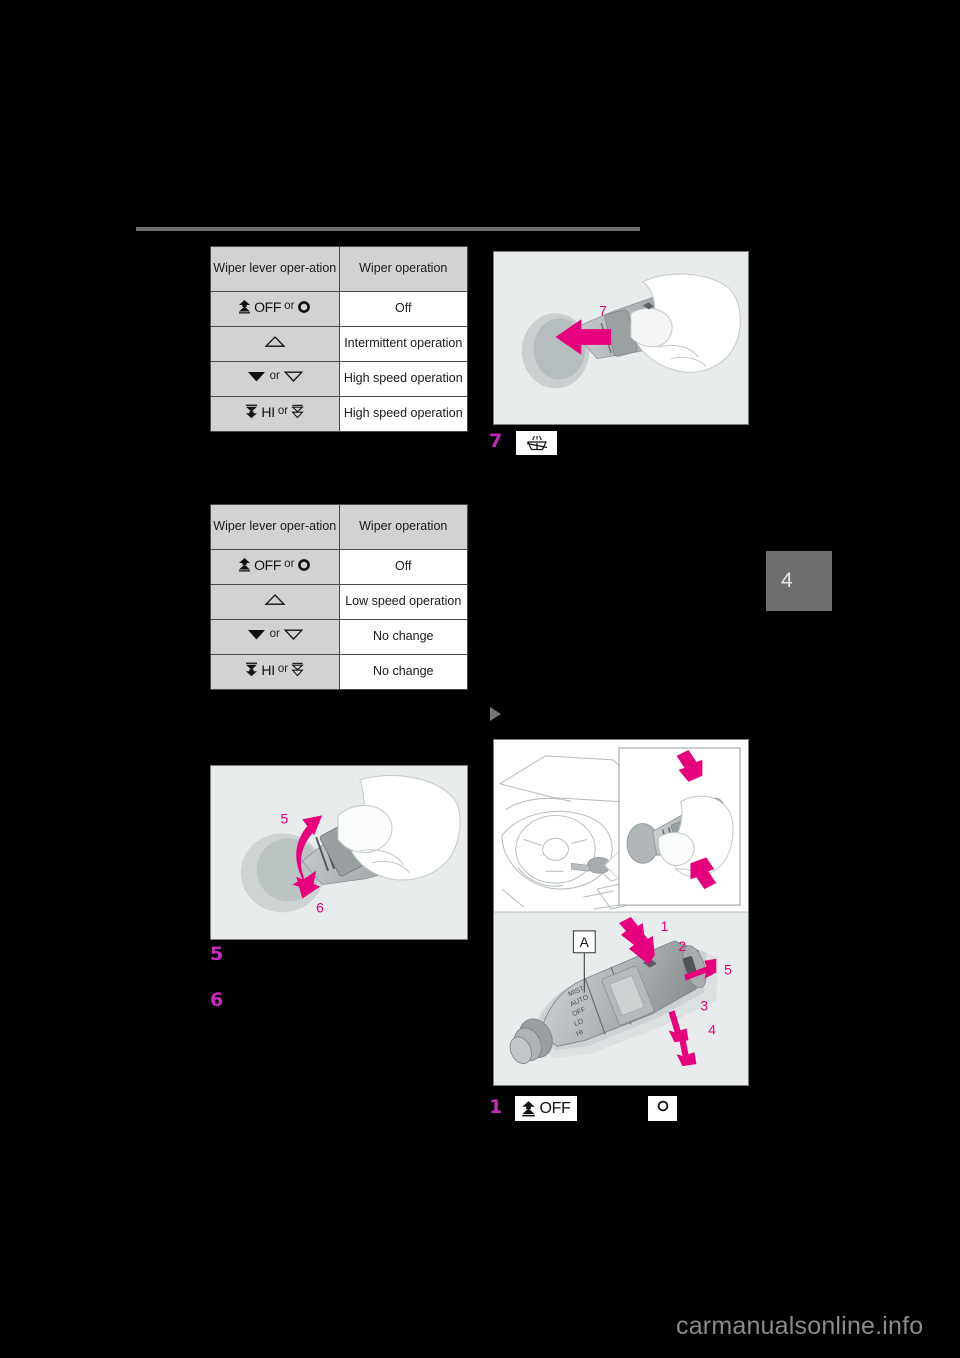 The width and height of the screenshot is (960, 1358). I want to click on lever-cell-nochange-2: HI or, so click(275, 672).